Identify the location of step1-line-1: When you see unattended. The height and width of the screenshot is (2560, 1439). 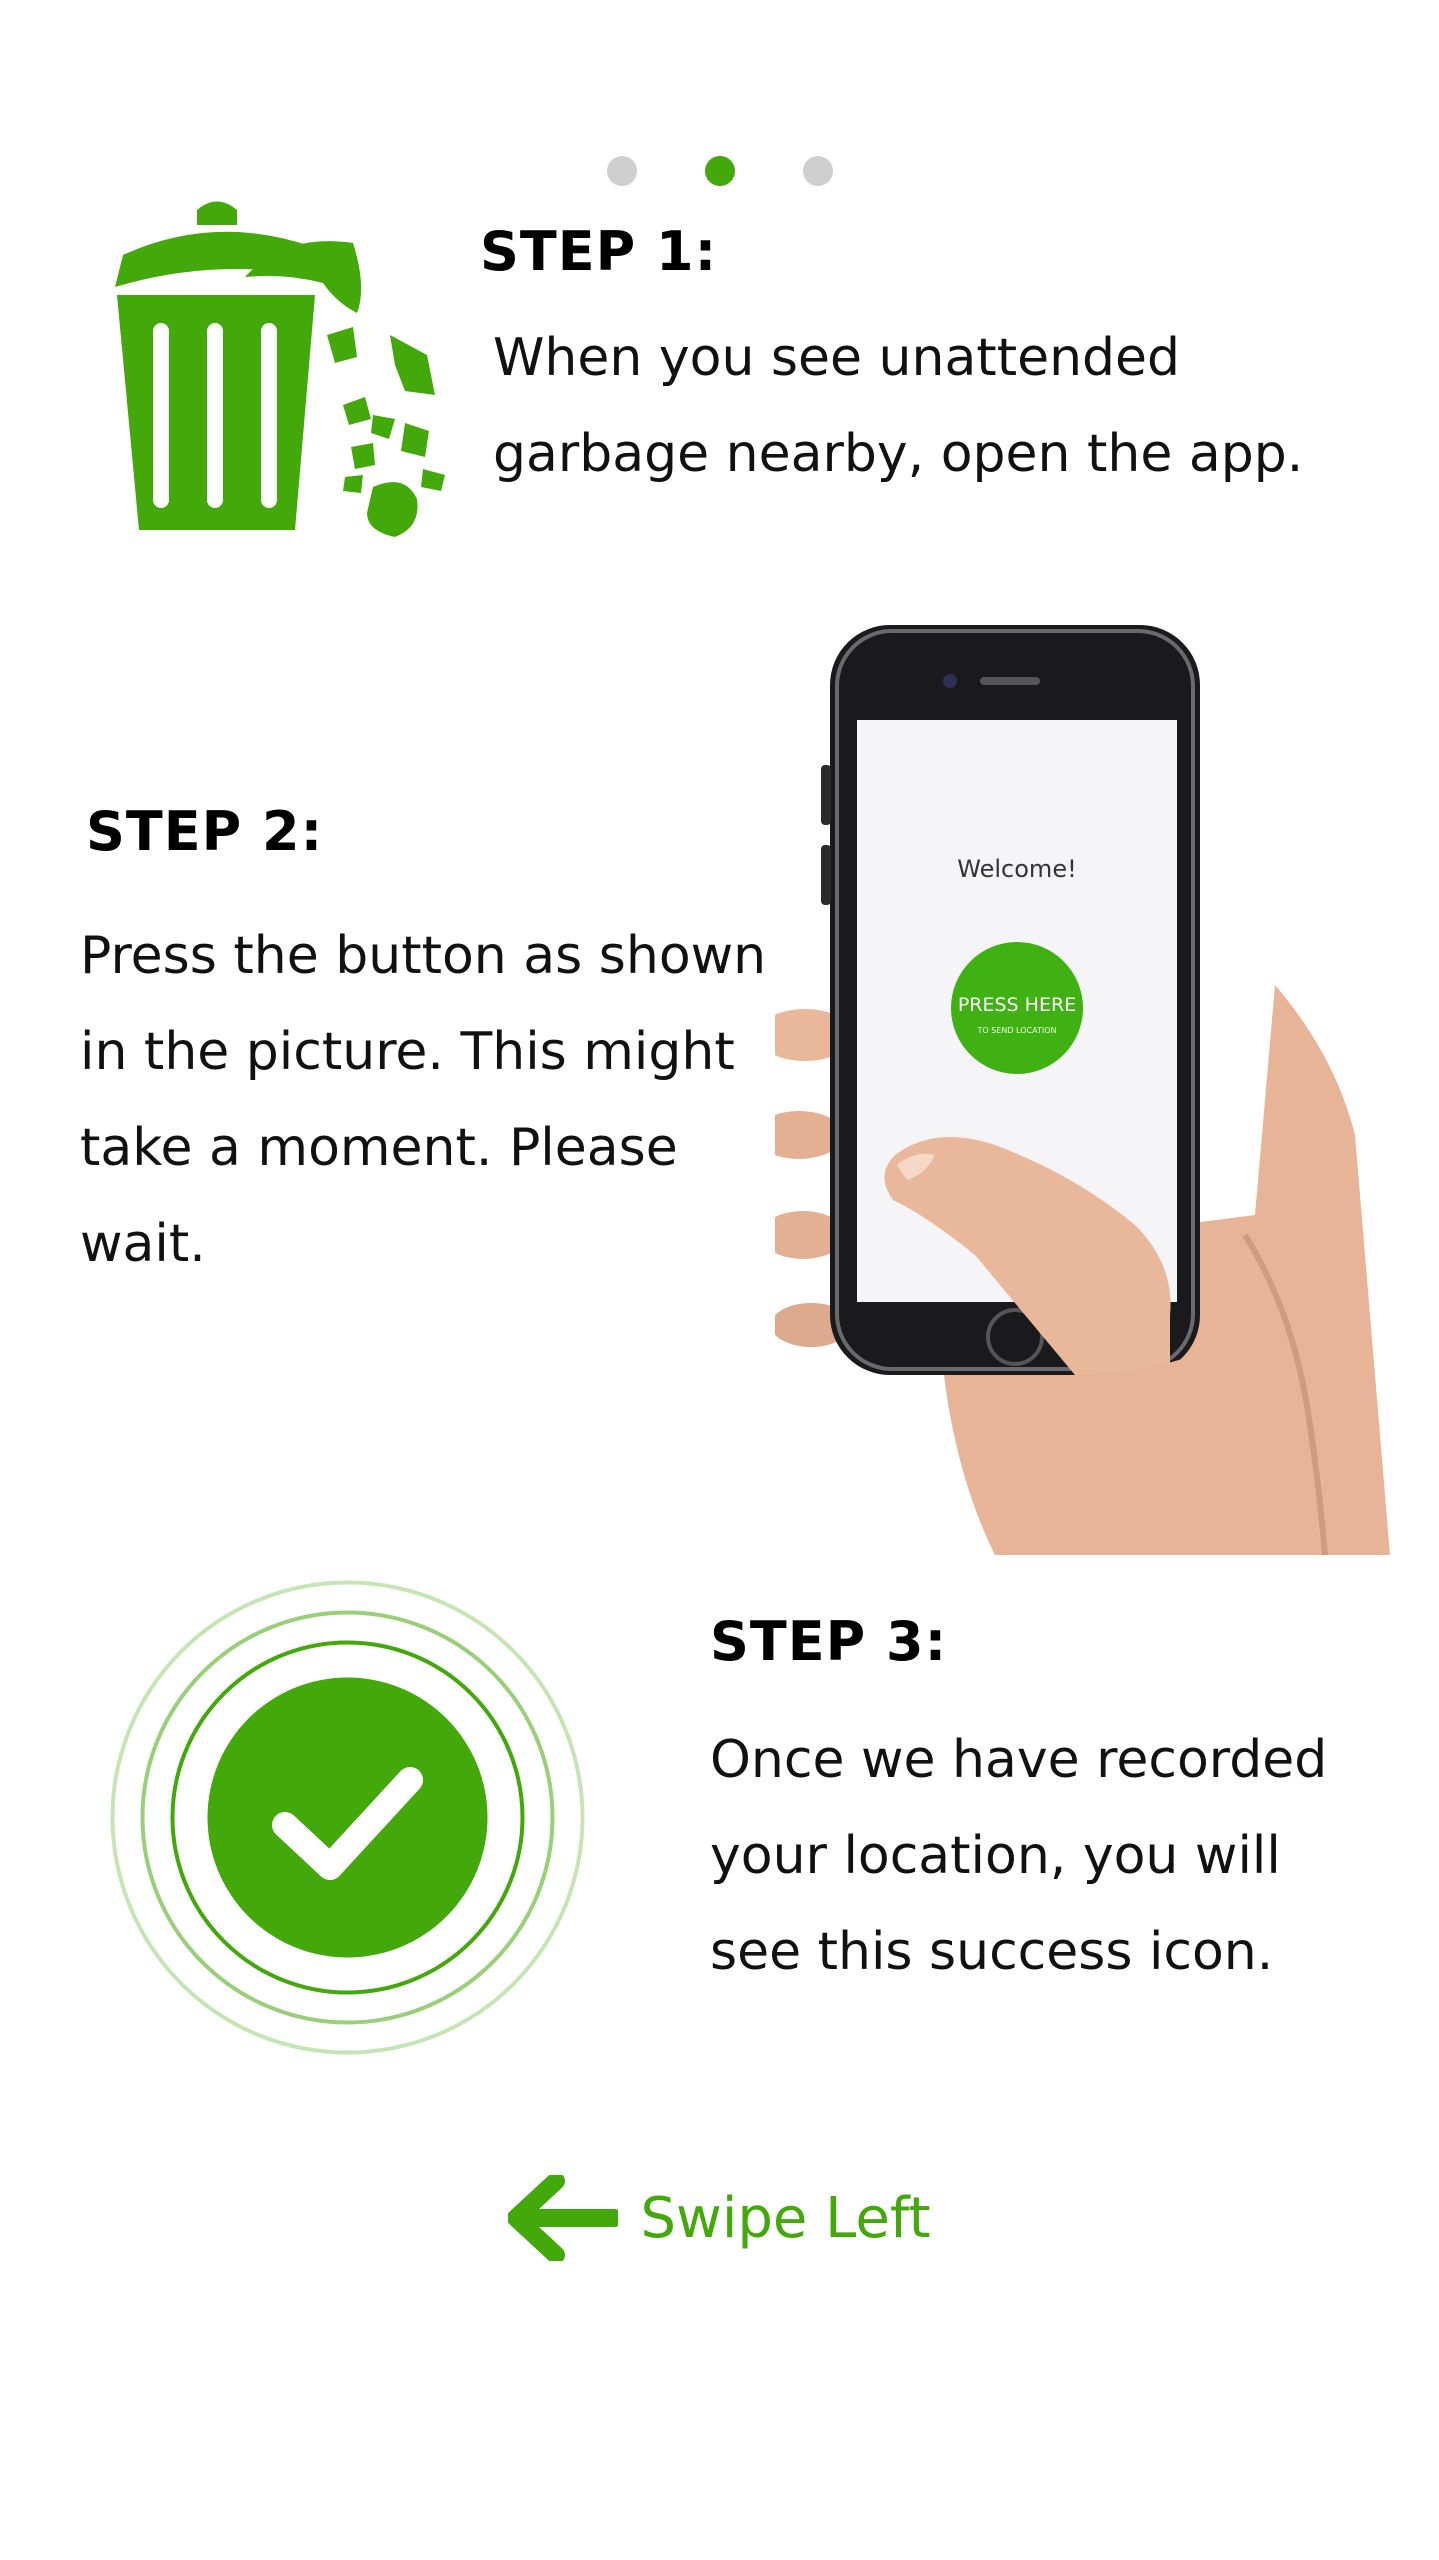
(837, 358).